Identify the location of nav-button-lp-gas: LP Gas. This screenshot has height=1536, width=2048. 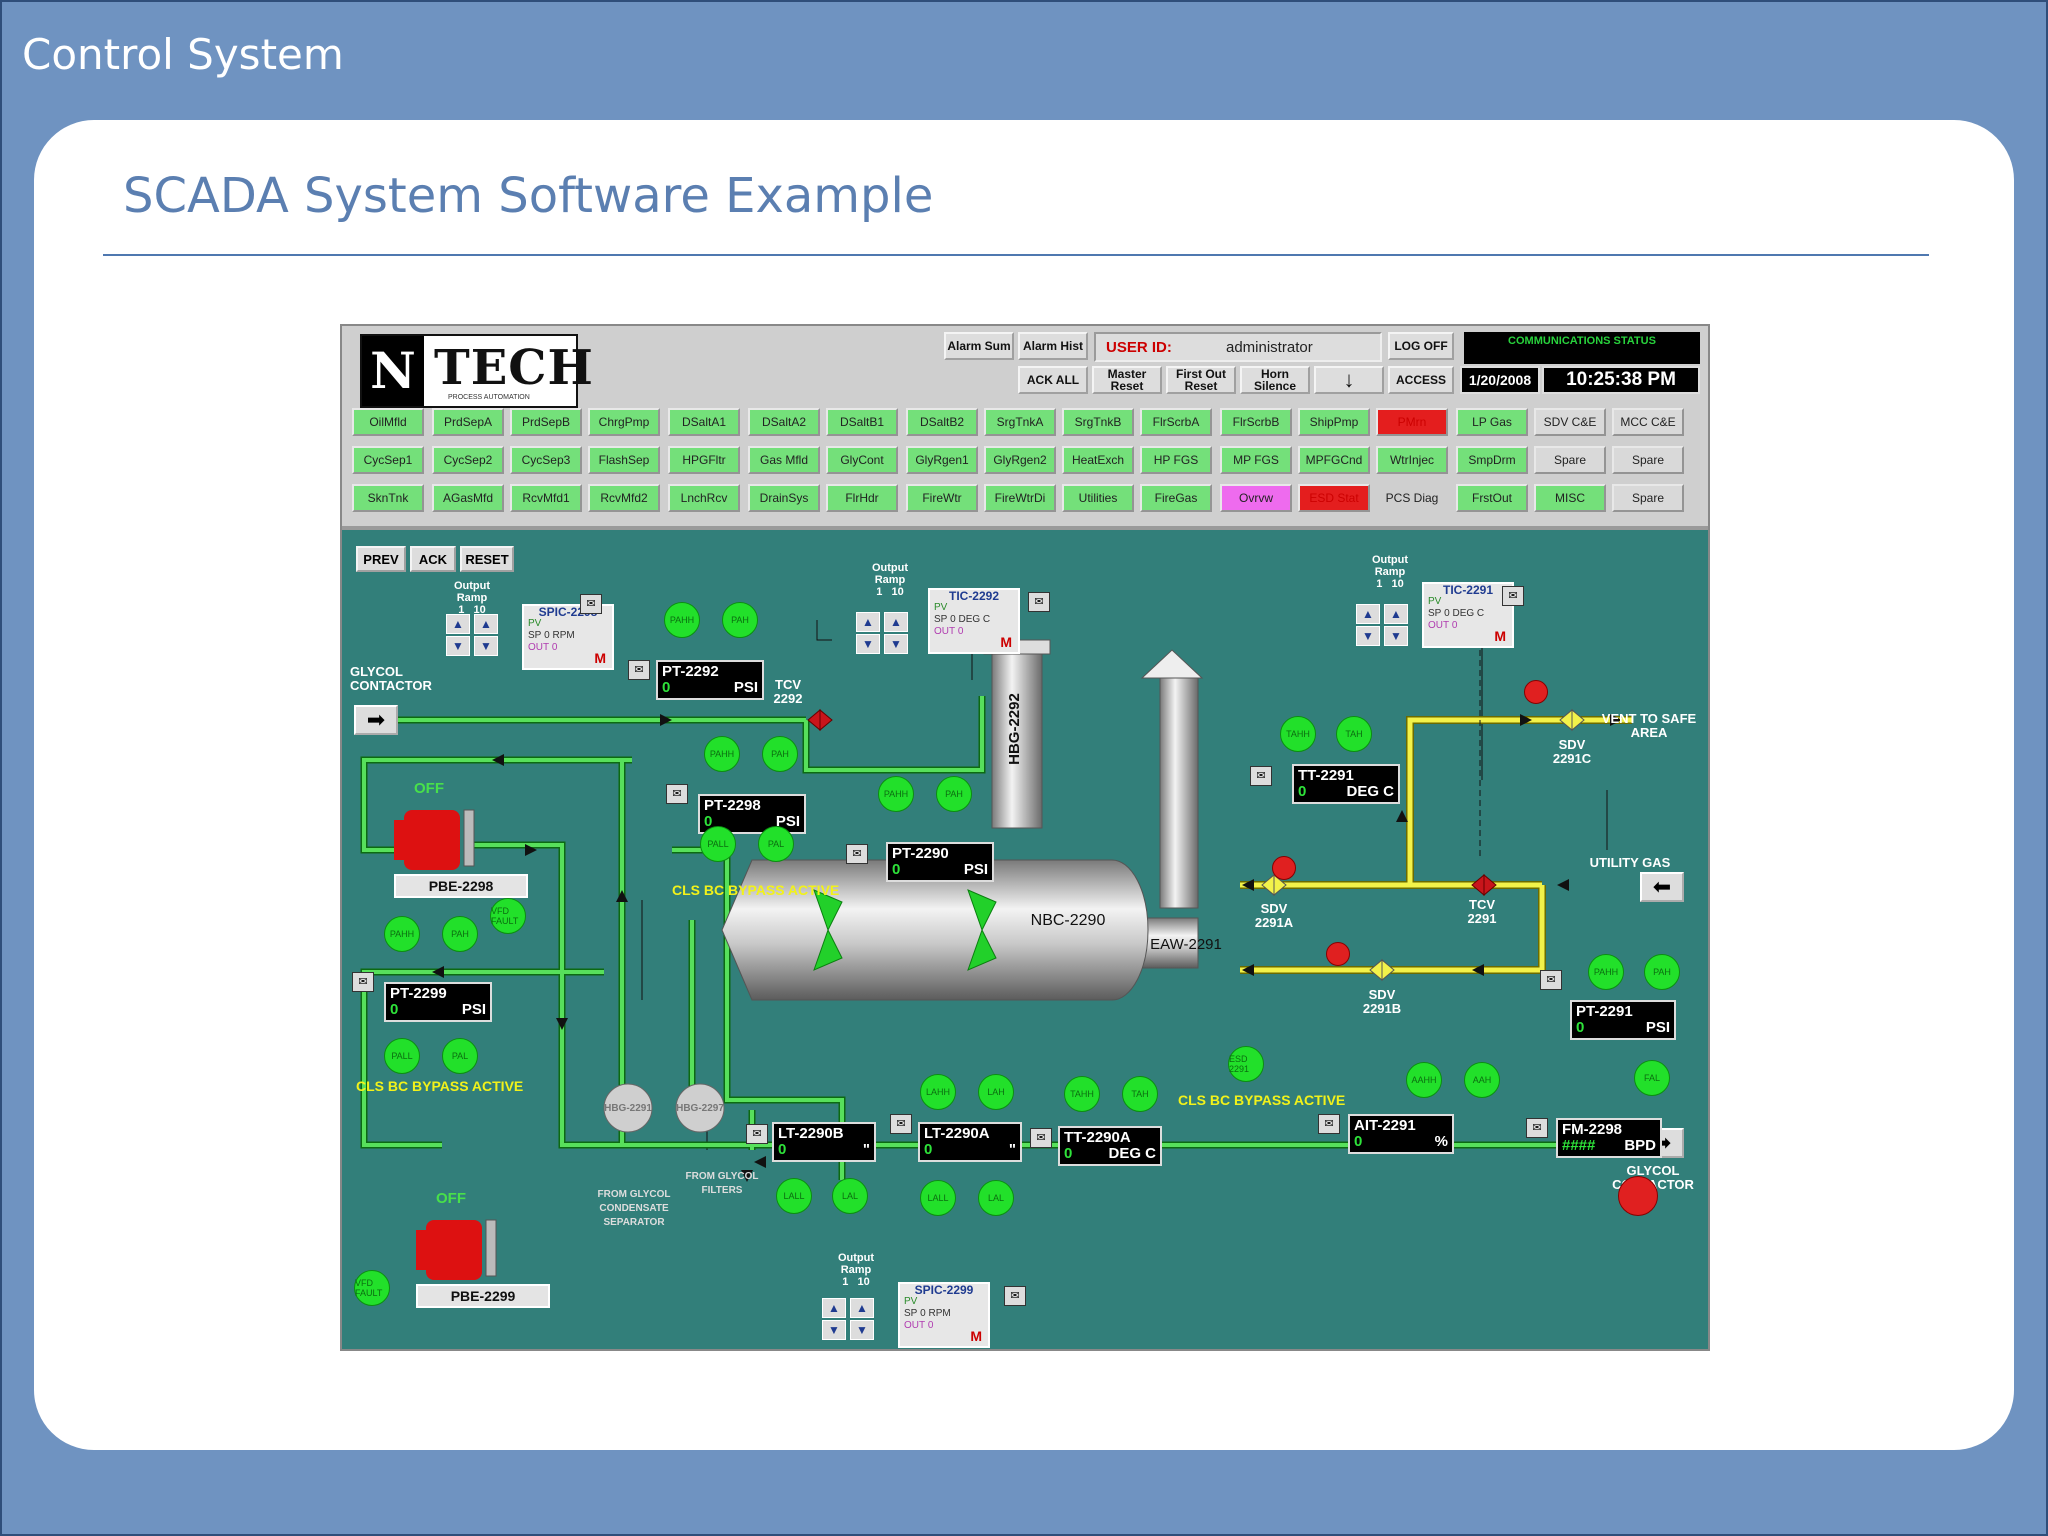
(1492, 422).